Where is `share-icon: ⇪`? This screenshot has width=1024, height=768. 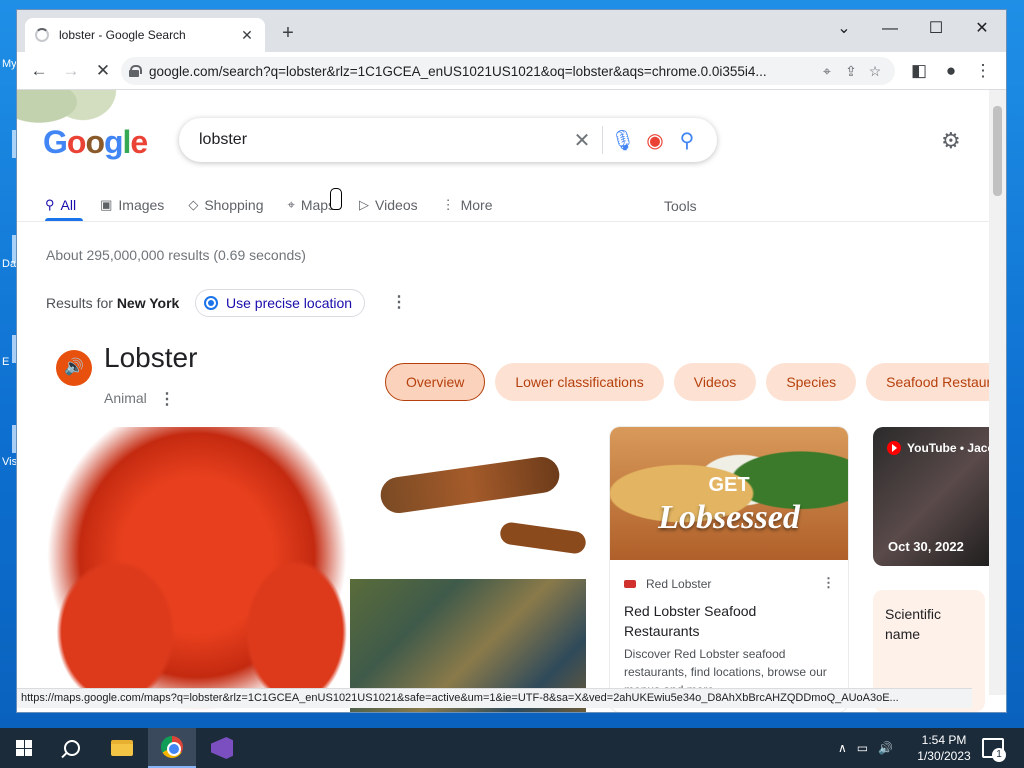 share-icon: ⇪ is located at coordinates (851, 71).